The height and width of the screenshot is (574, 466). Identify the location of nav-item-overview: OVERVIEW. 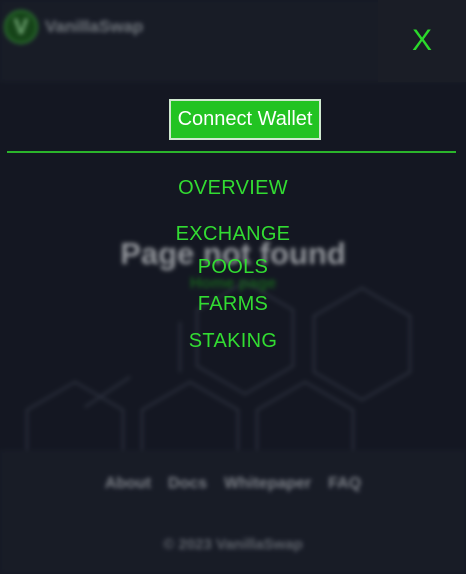
(233, 188).